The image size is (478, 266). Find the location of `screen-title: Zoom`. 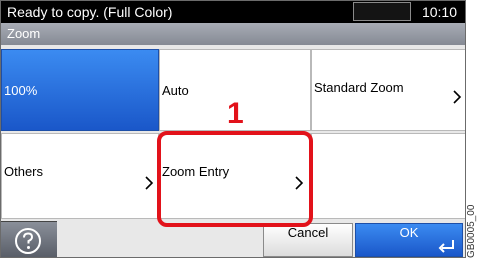

screen-title: Zoom is located at coordinates (24, 33).